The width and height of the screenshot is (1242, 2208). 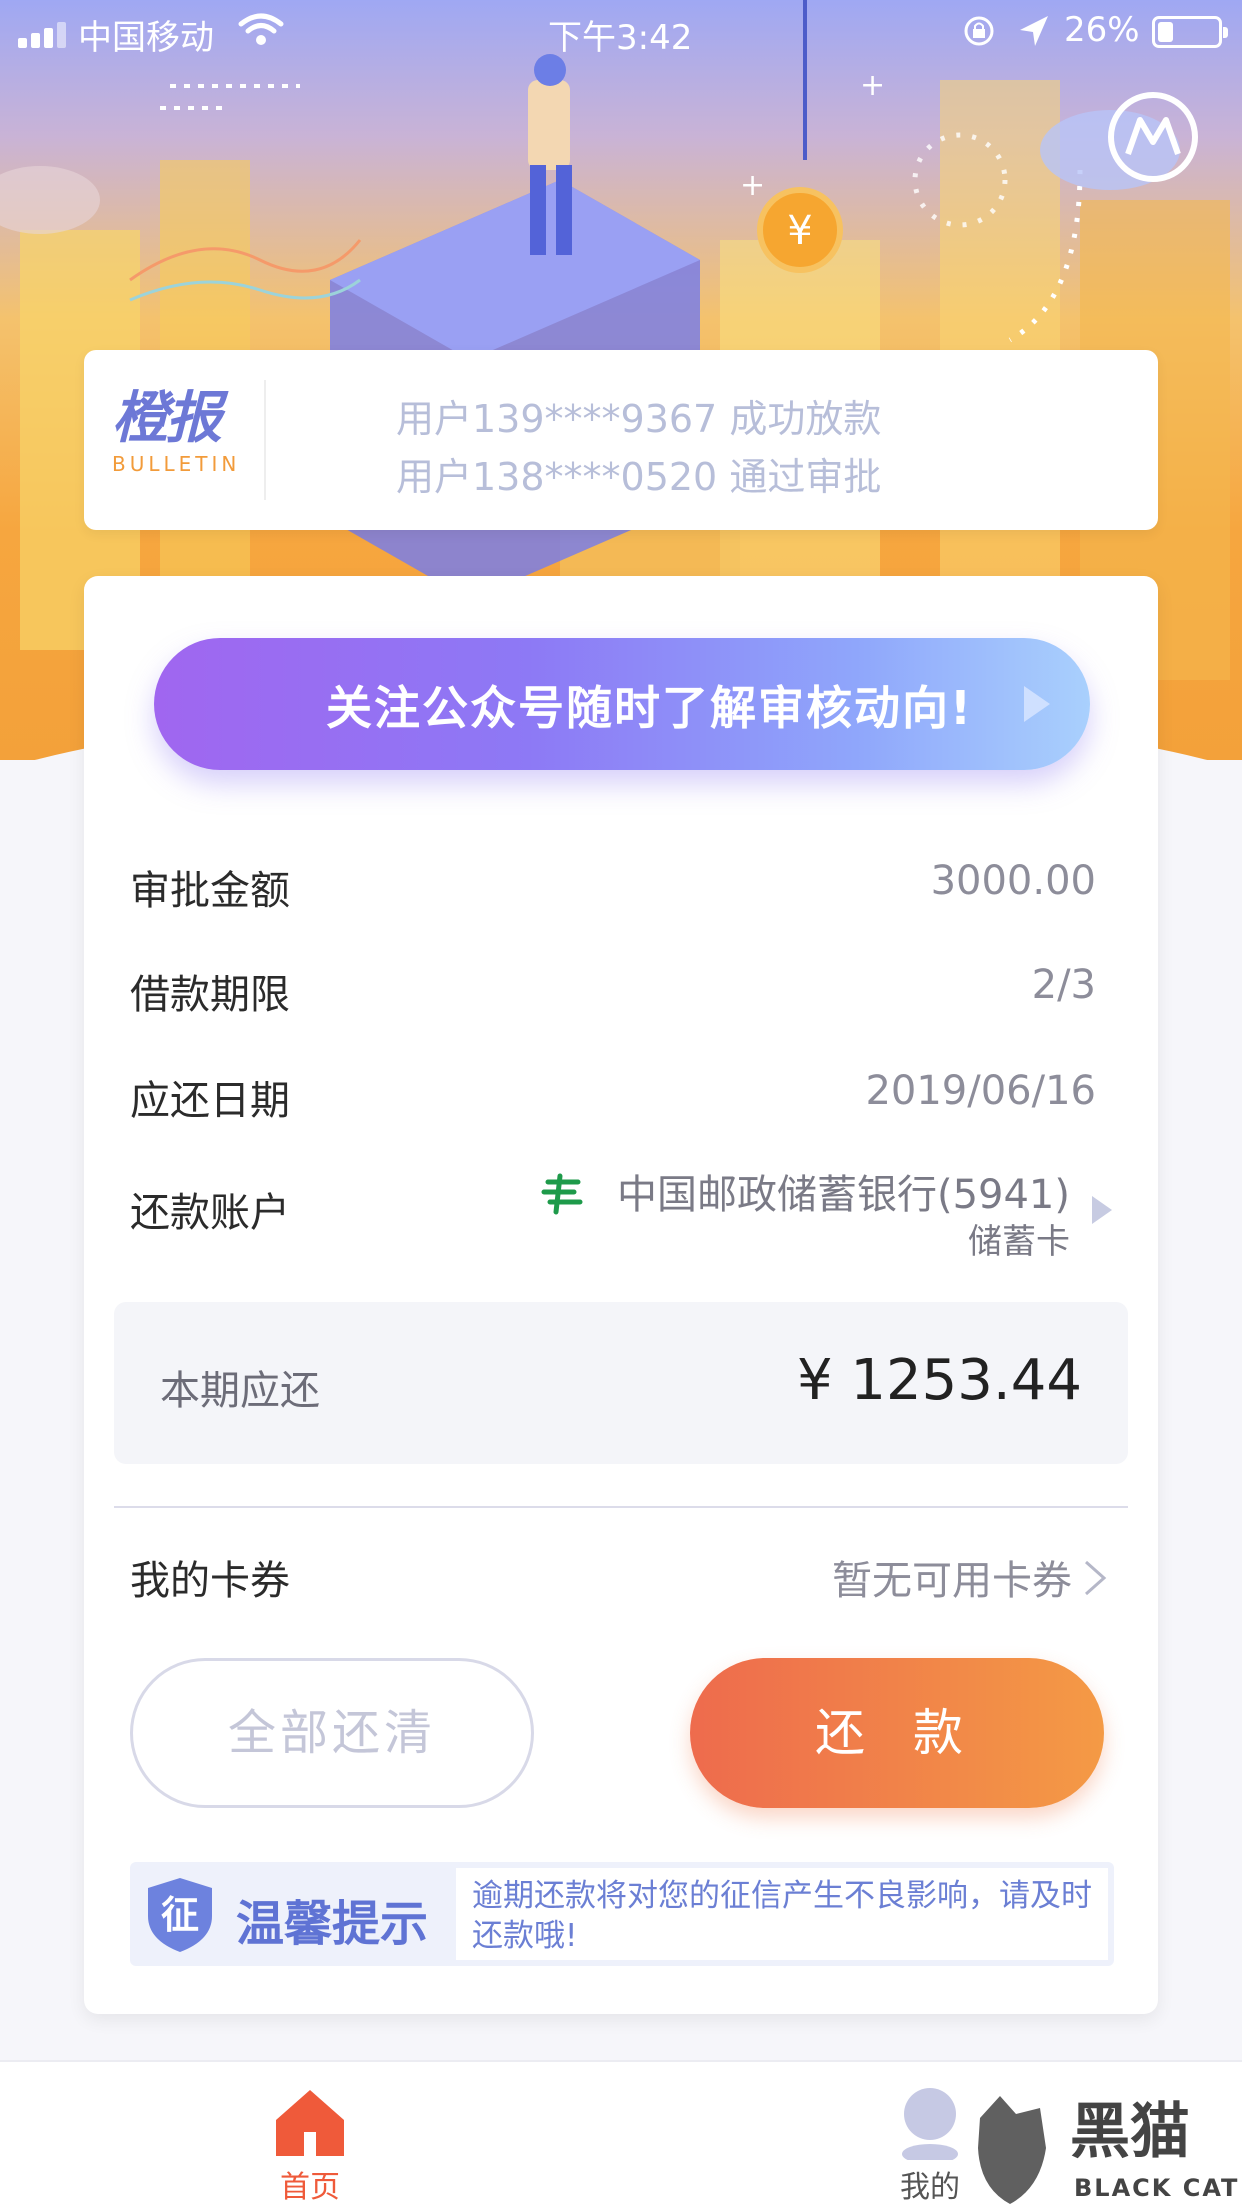 I want to click on bank-card-type: 储蓄卡, so click(x=1019, y=1242).